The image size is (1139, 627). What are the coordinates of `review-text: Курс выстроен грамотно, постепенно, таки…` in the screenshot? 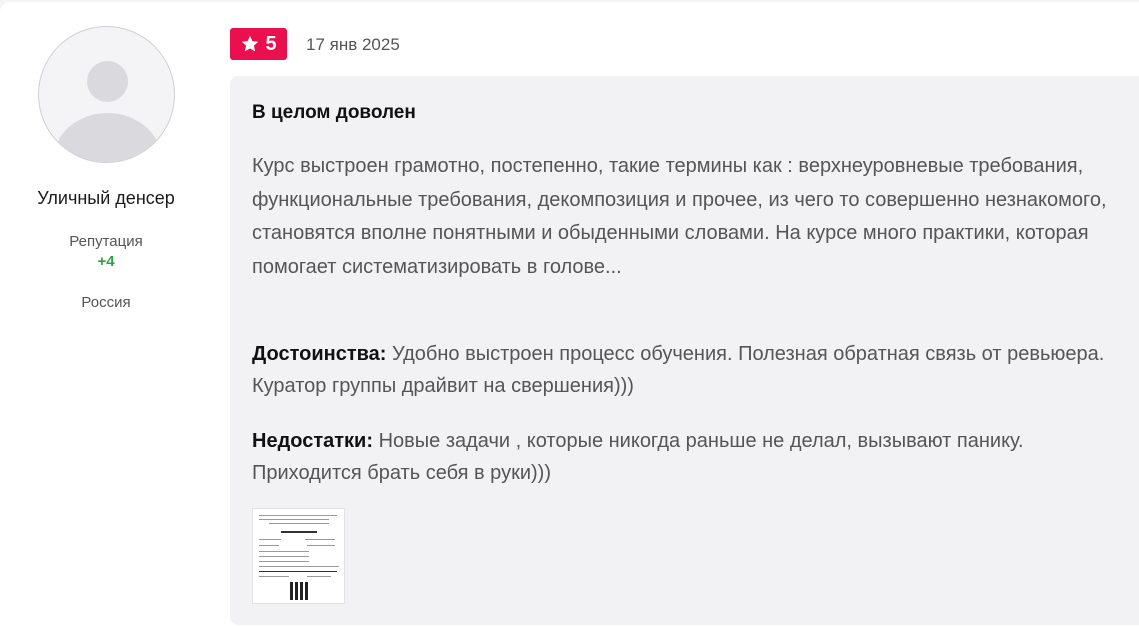 It's located at (679, 216).